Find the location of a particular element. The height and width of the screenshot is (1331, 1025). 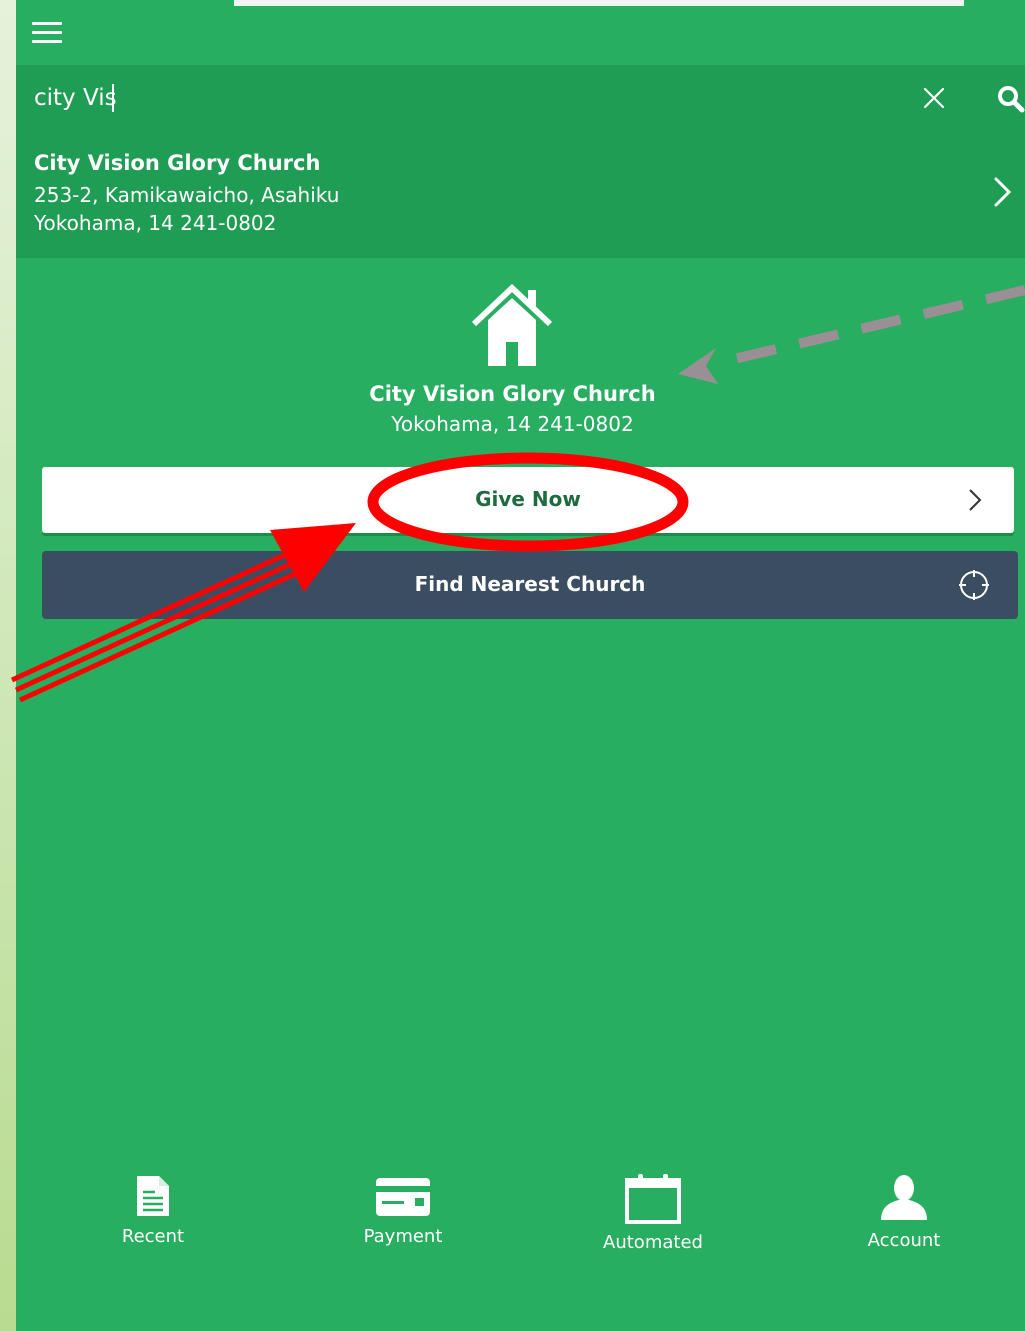

menu-icon is located at coordinates (48, 33).